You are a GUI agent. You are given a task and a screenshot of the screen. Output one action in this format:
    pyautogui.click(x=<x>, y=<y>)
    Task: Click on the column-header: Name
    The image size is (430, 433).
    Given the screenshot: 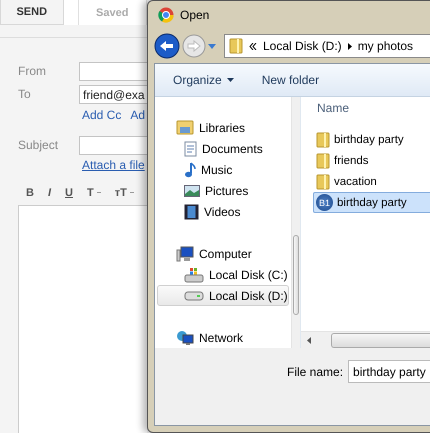 What is the action you would take?
    pyautogui.click(x=333, y=108)
    